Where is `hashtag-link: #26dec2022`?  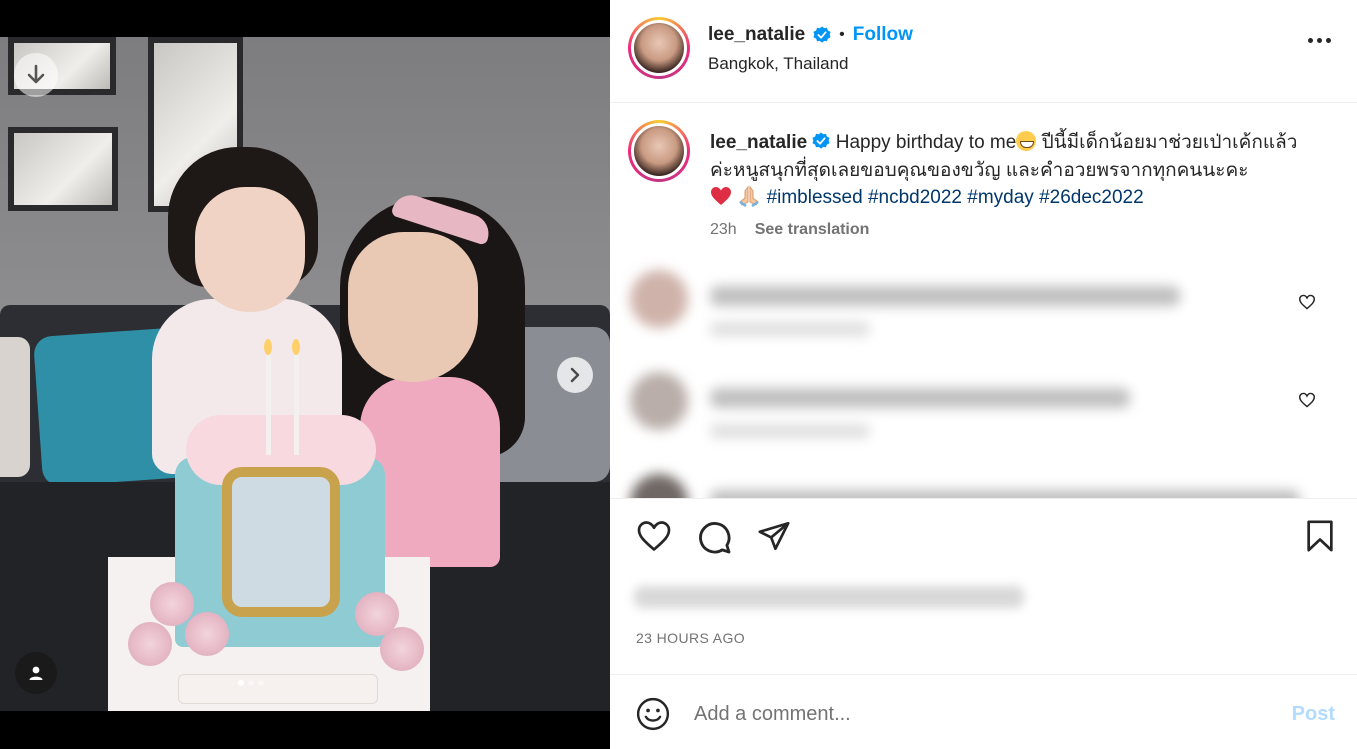
hashtag-link: #26dec2022 is located at coordinates (1091, 197).